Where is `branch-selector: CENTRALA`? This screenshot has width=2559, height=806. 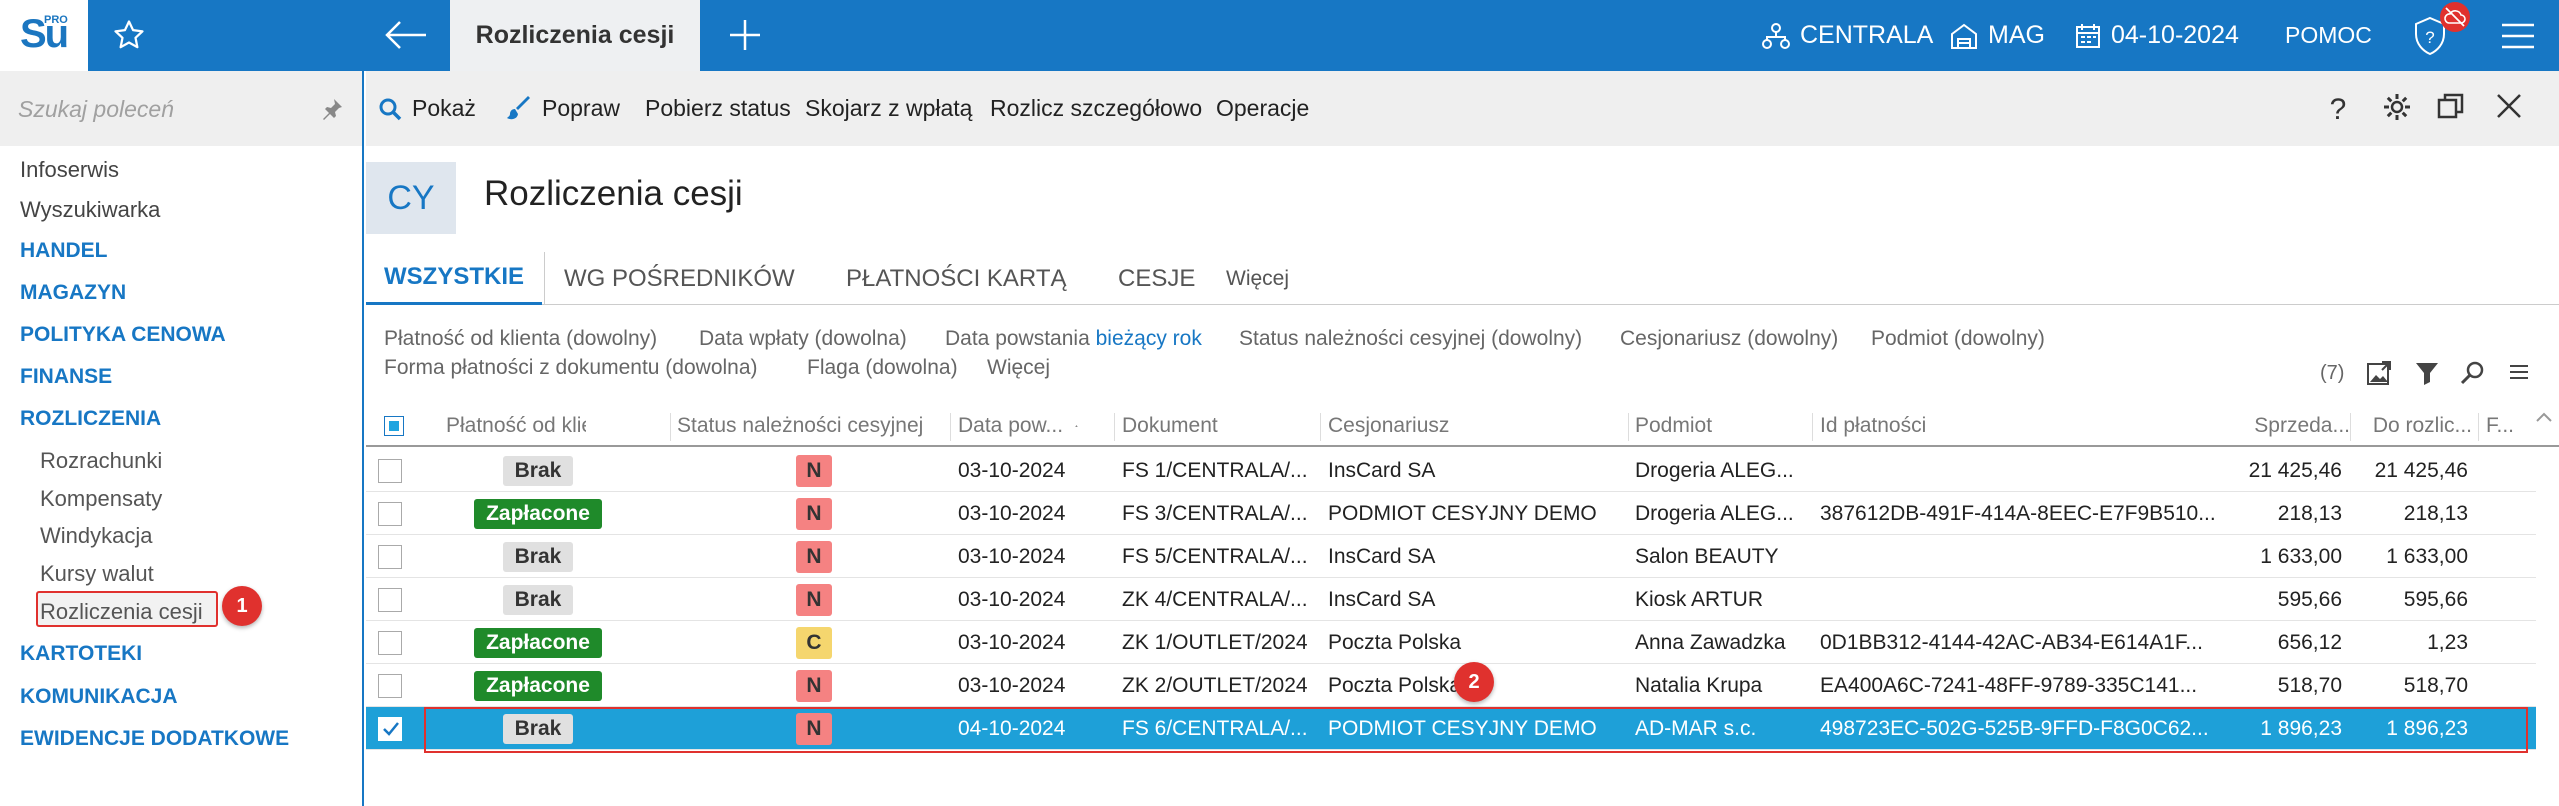
branch-selector: CENTRALA is located at coordinates (1847, 35).